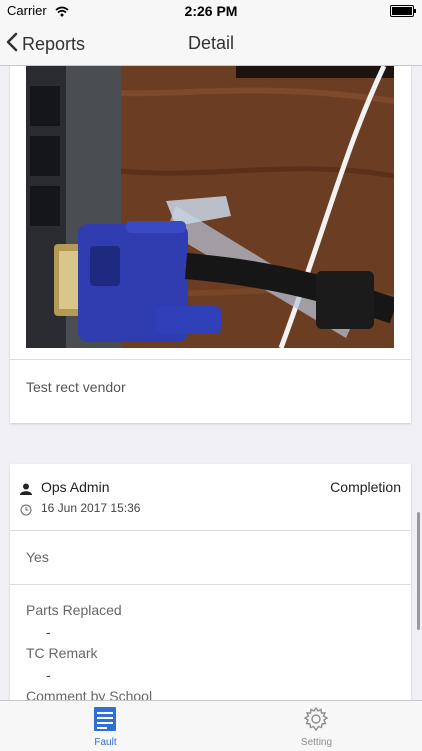 This screenshot has height=751, width=422. I want to click on page-title: Detail, so click(211, 43).